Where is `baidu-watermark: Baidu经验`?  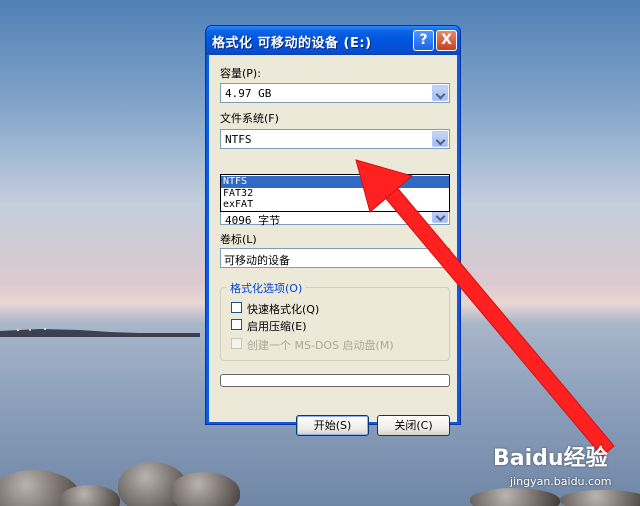 baidu-watermark: Baidu经验 is located at coordinates (550, 458).